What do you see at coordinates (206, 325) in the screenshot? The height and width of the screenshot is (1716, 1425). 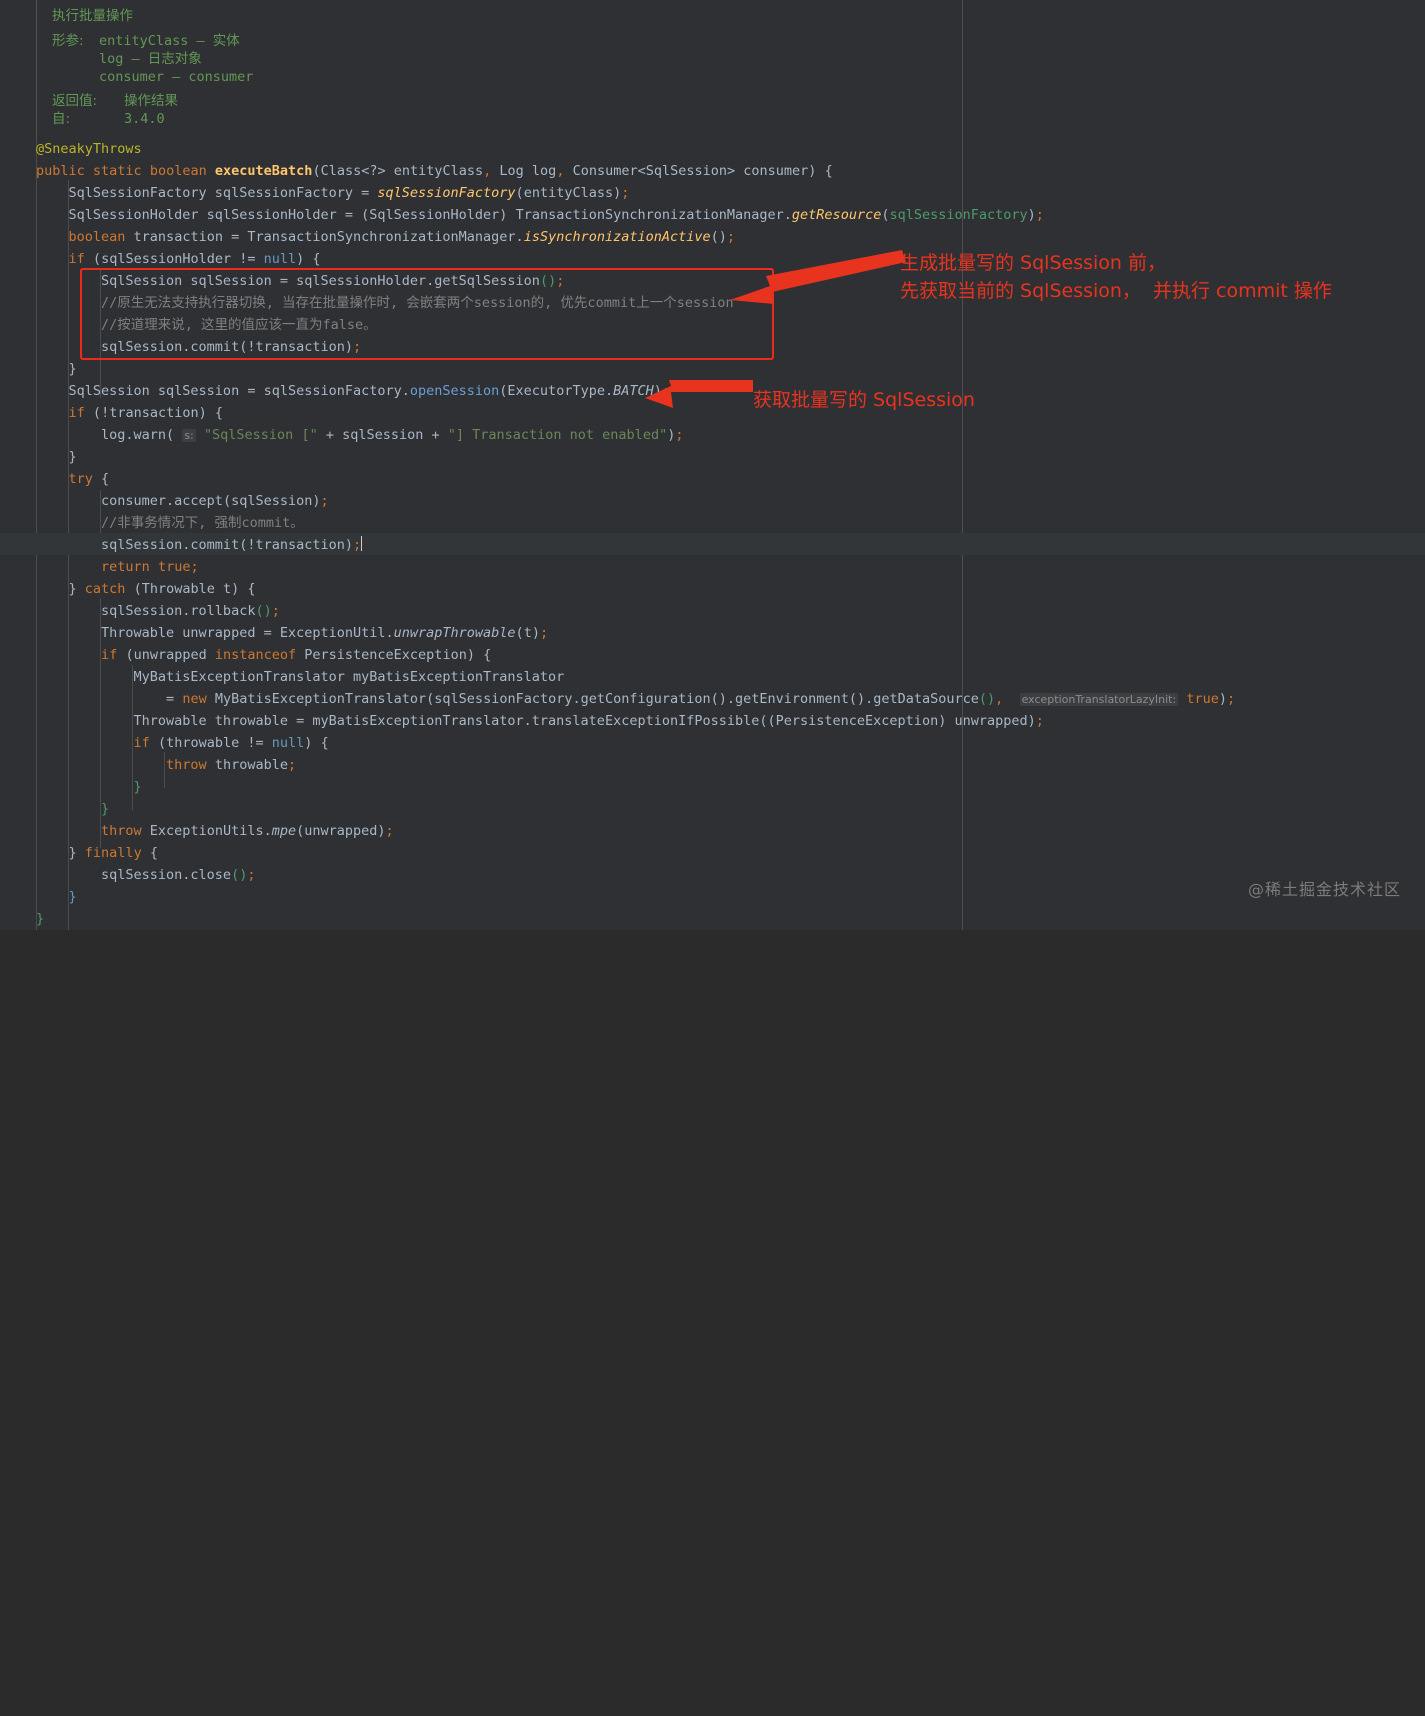 I see `code-line-comment-2: //按道理来说, 这里的值应该一直为false。` at bounding box center [206, 325].